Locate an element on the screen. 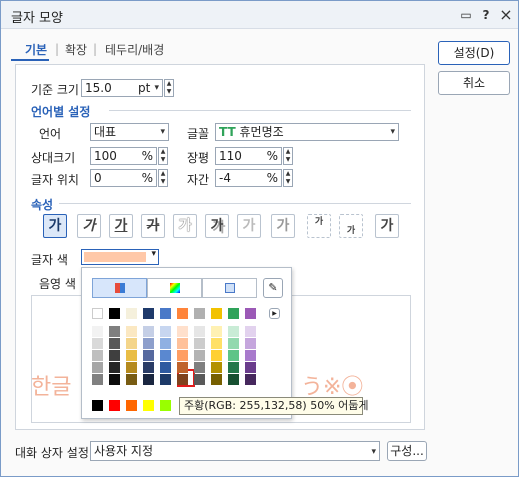 The height and width of the screenshot is (477, 519). subscript-button: 가 is located at coordinates (351, 226).